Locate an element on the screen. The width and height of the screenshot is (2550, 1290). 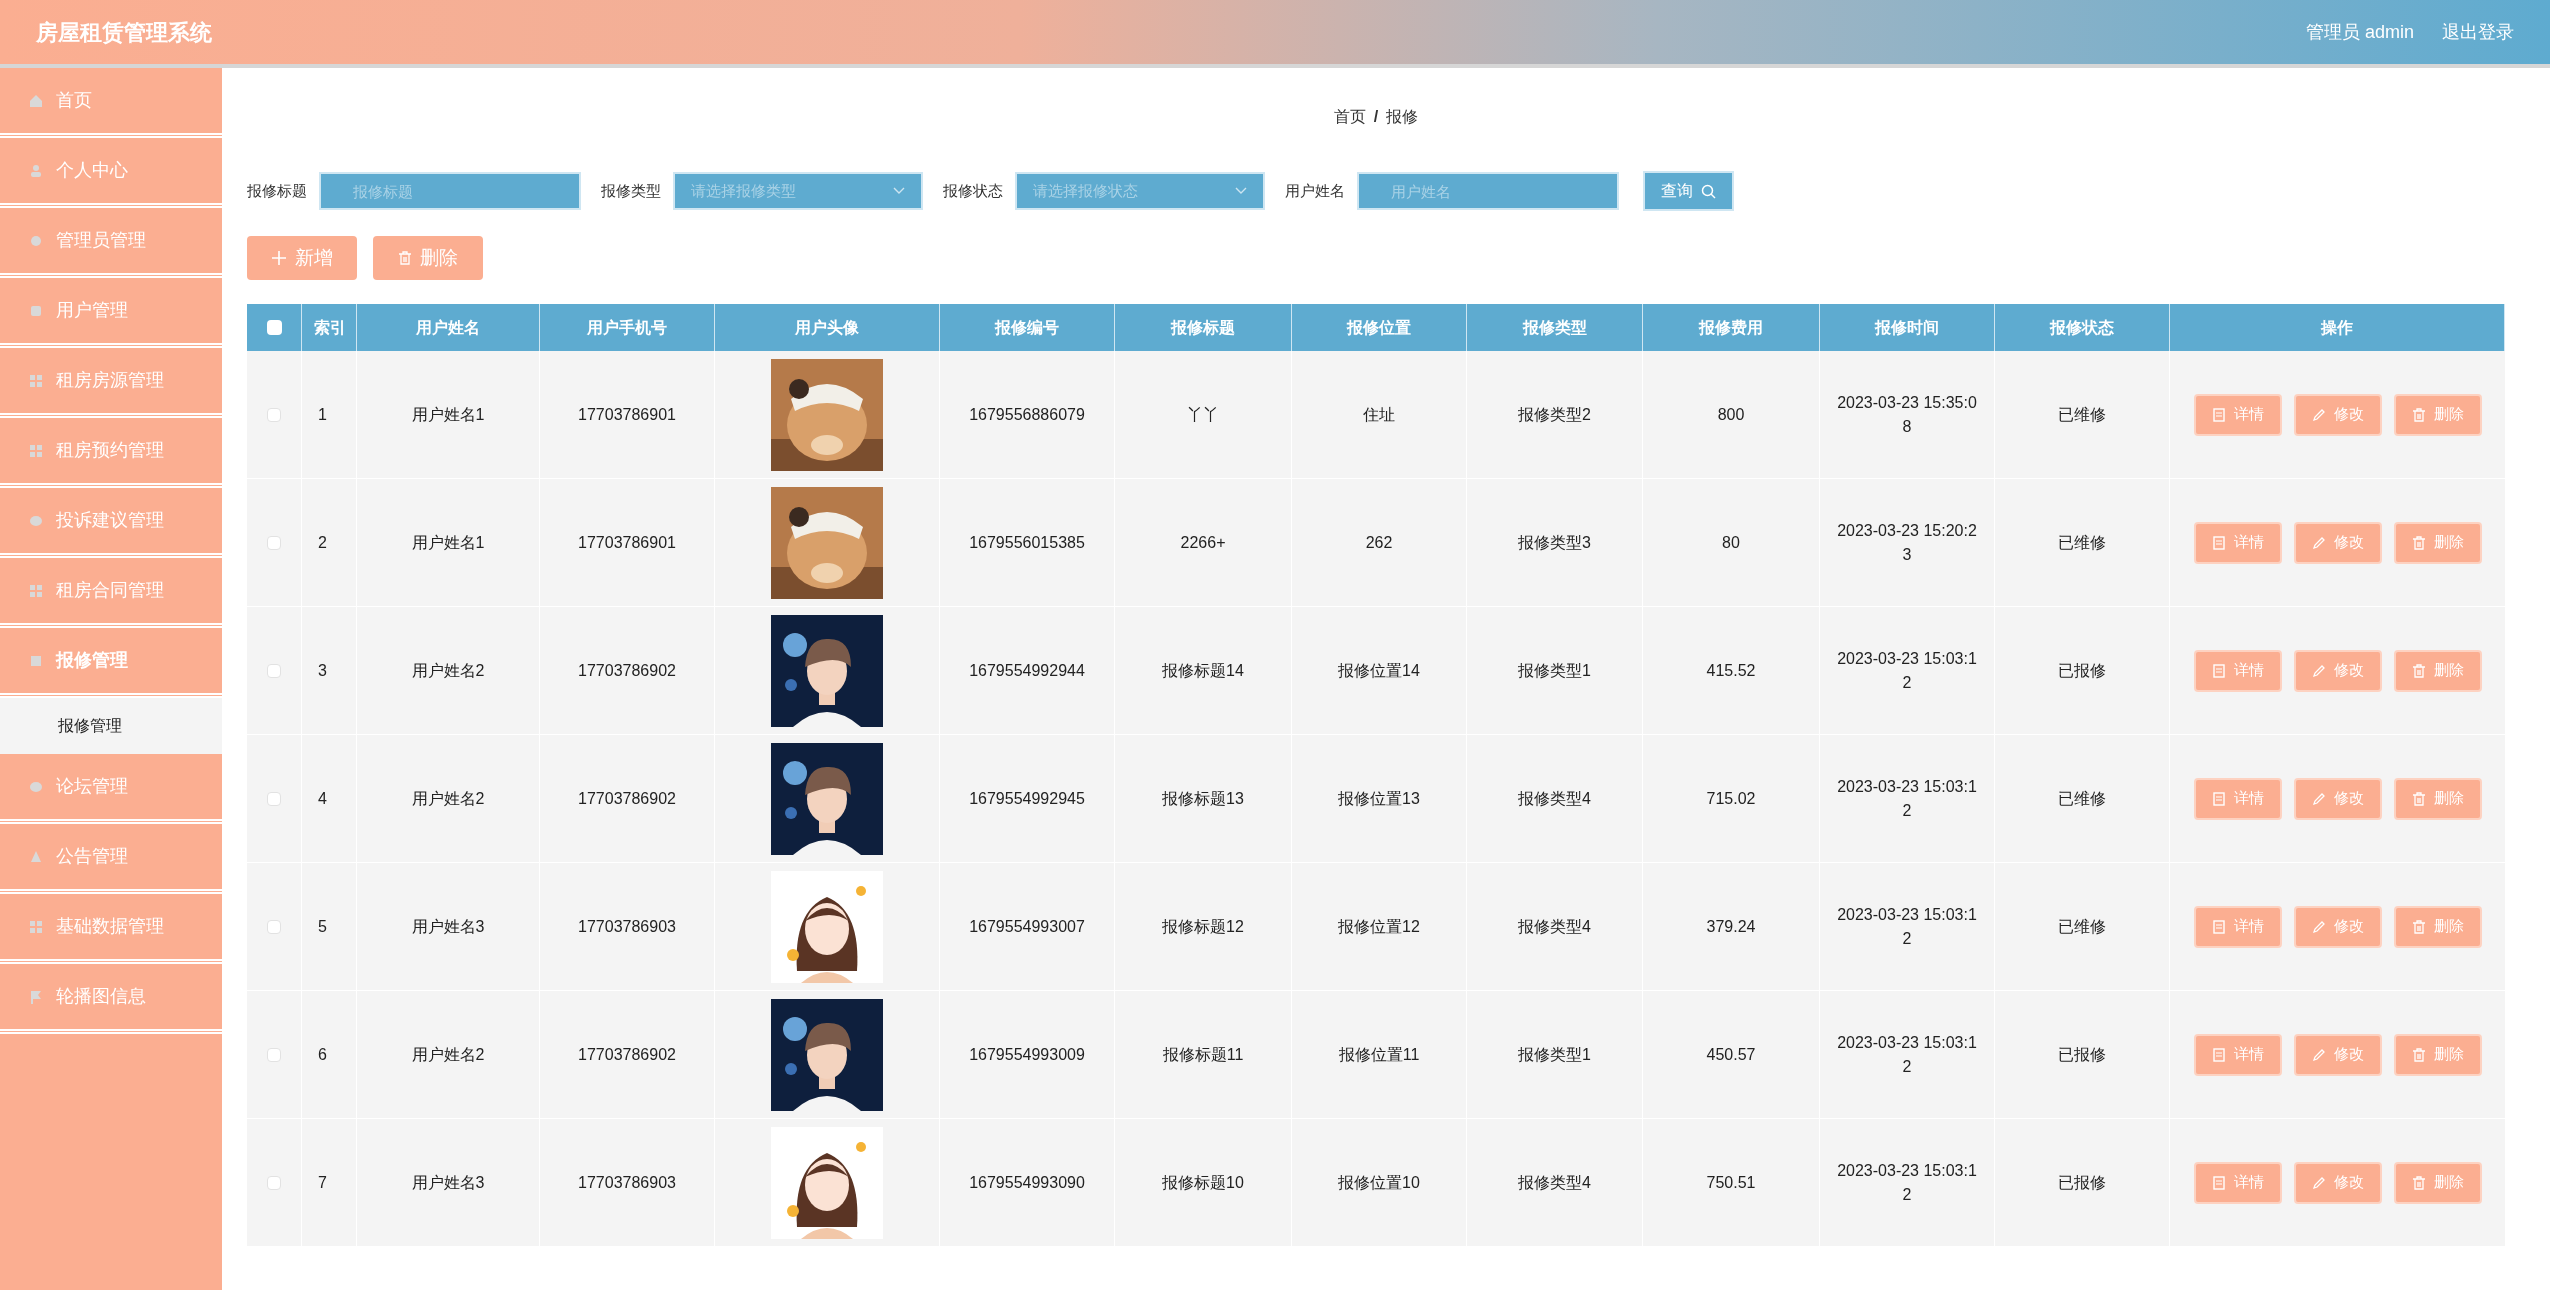
sidebar-label: 管理员管理 is located at coordinates (101, 240).